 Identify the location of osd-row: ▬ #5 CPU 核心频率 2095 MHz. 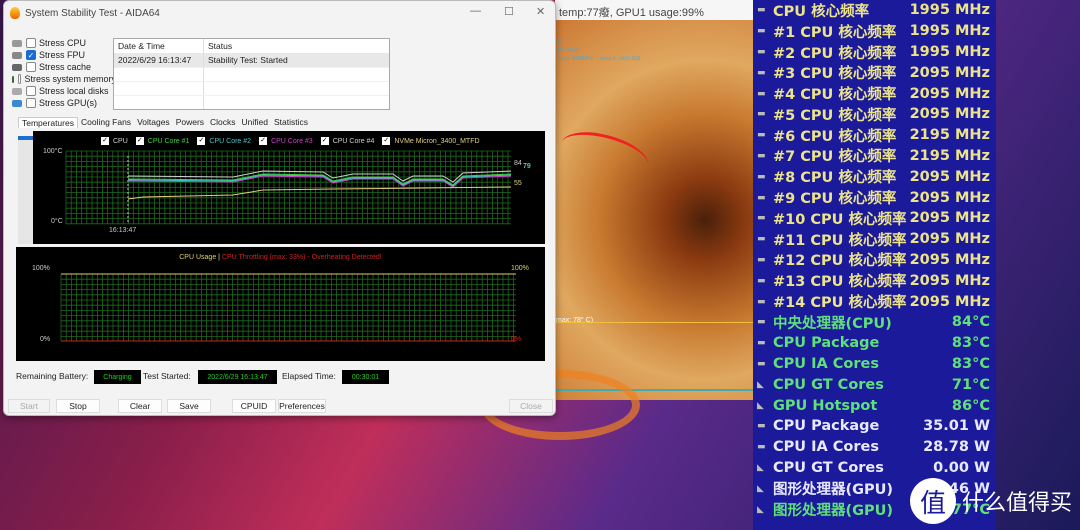
(874, 114).